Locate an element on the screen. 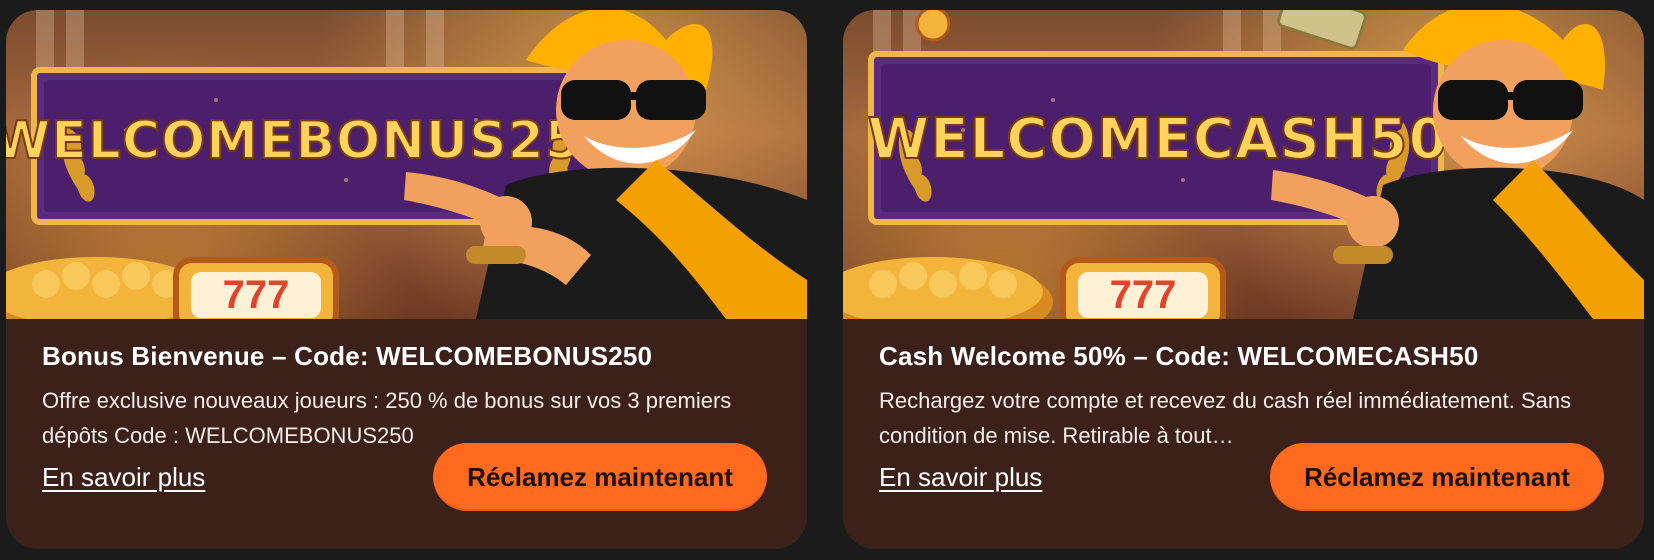 This screenshot has width=1654, height=560. money-note-icon is located at coordinates (1322, 30).